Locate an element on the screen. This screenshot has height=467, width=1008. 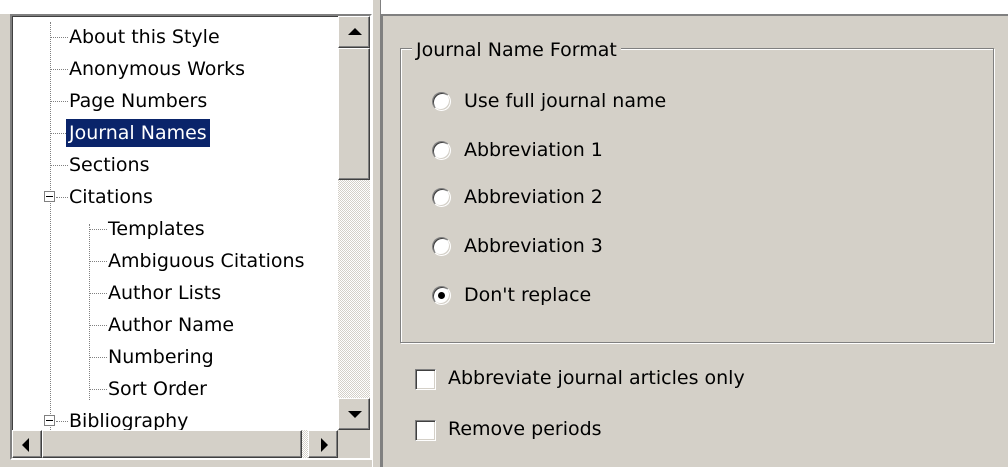
arrow-right-icon is located at coordinates (324, 445).